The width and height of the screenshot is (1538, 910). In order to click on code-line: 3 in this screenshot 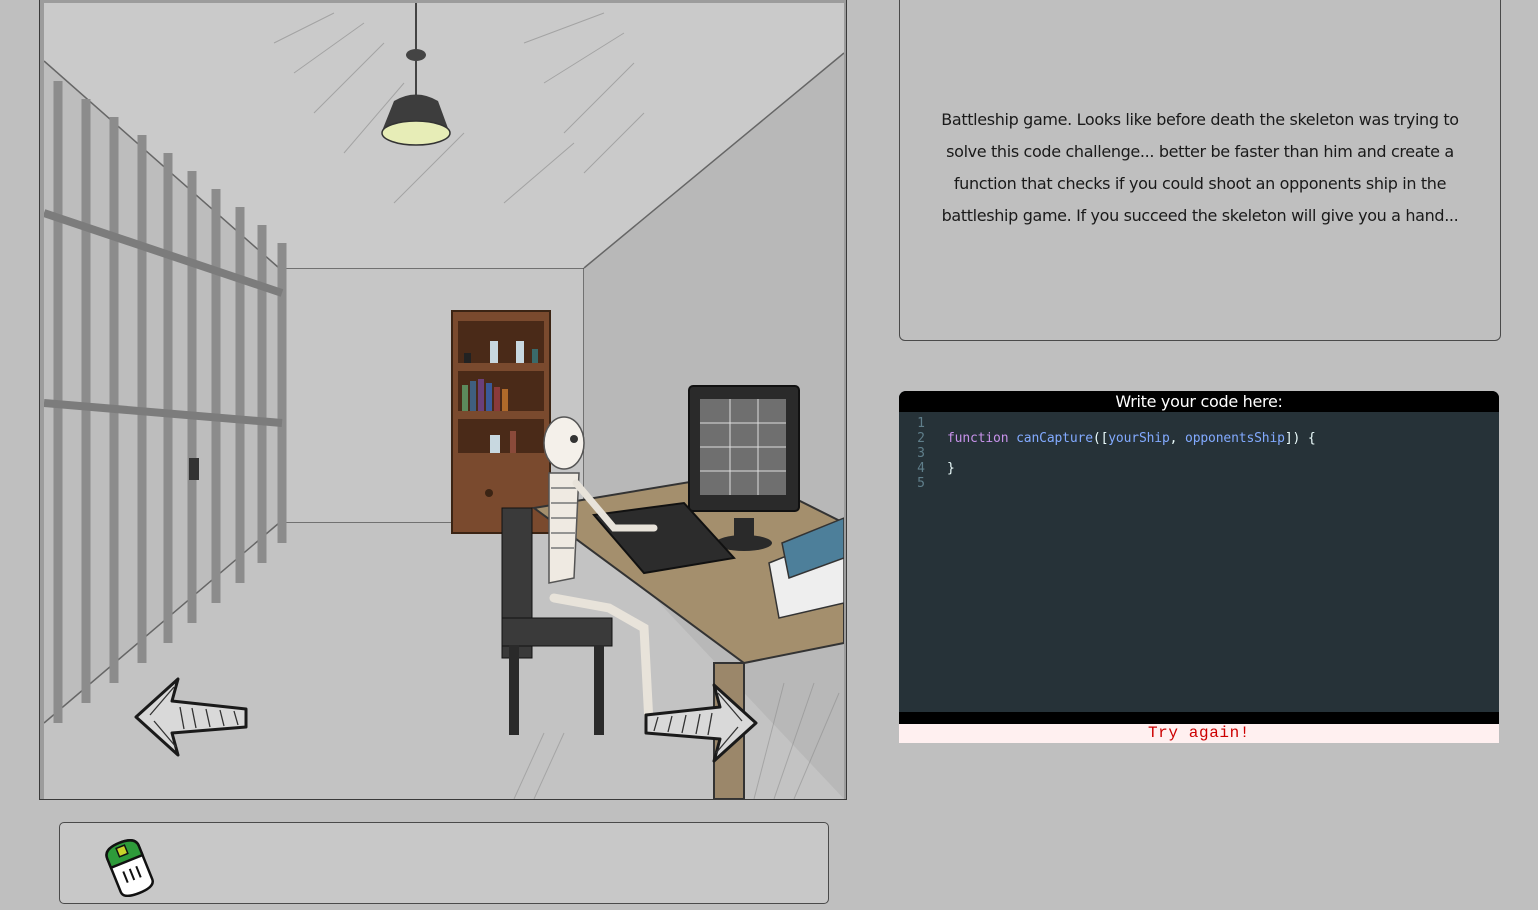, I will do `click(1199, 453)`.